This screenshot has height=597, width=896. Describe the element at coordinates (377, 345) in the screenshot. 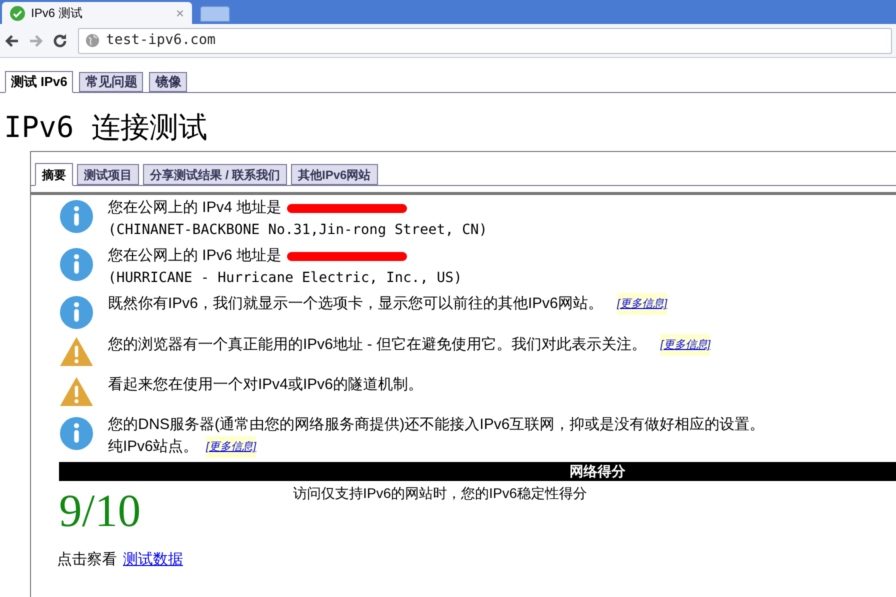

I see `message-text: 您的浏览器有一个真正能用的IPv6地址 - 但它在避免使用它。我们对此表示关注。` at that location.